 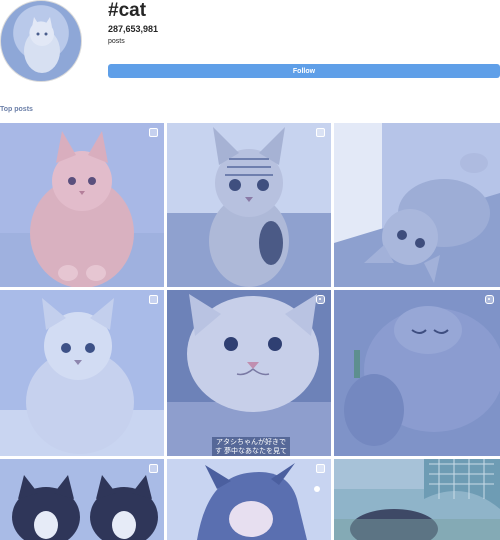 I want to click on hashtag-avatar, so click(x=41, y=41).